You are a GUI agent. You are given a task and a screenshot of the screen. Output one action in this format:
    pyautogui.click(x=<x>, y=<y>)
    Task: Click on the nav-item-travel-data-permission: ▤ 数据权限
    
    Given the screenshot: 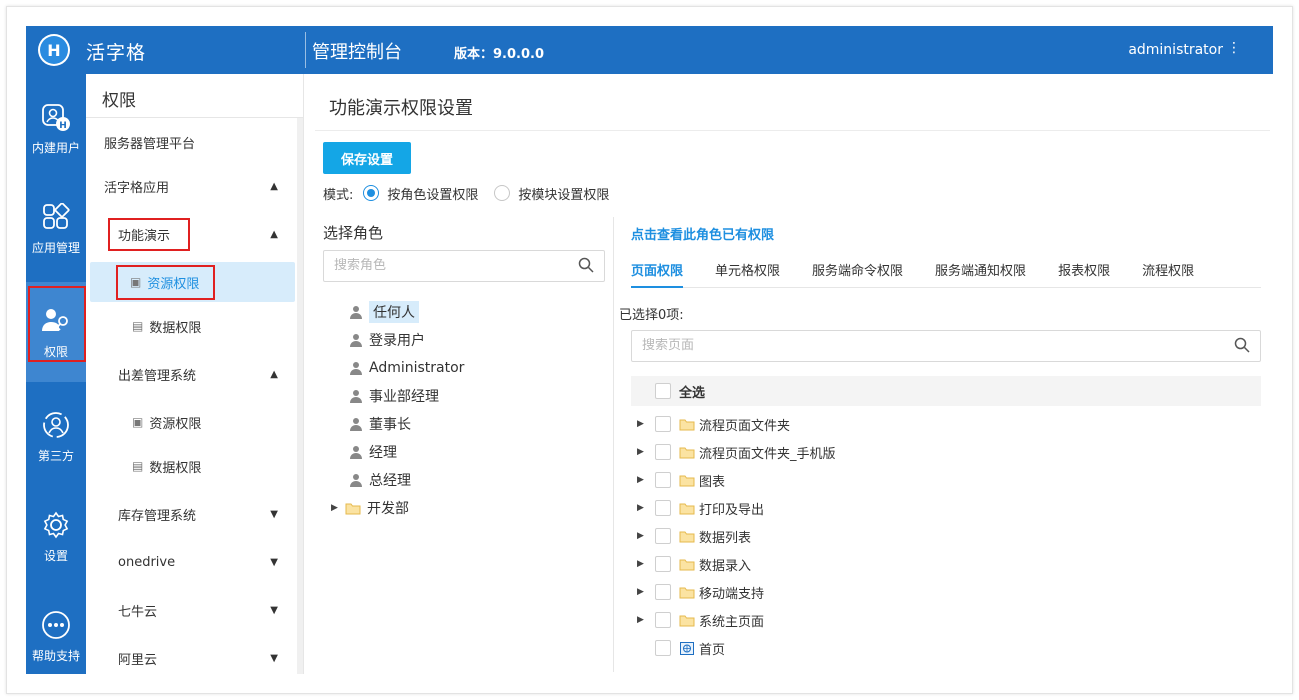 What is the action you would take?
    pyautogui.click(x=192, y=466)
    